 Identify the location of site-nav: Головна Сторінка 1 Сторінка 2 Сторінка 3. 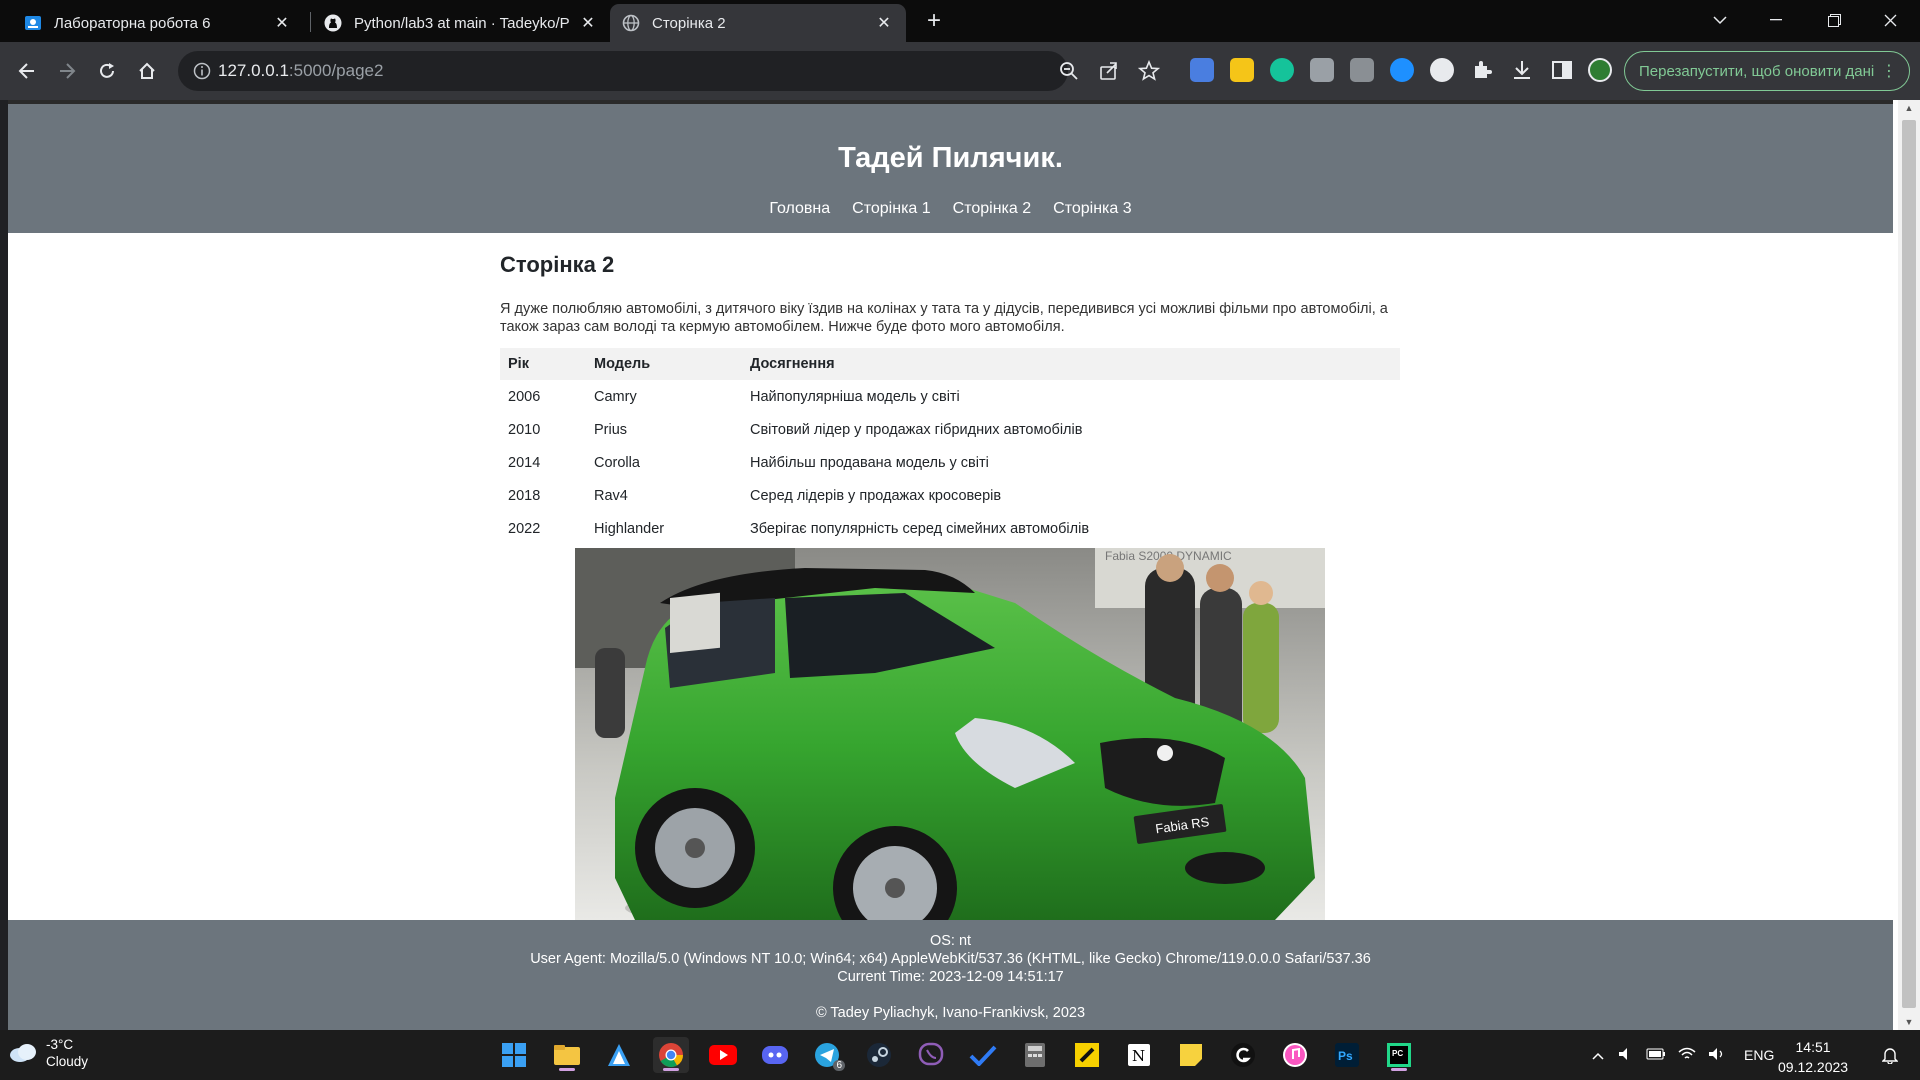
(950, 209).